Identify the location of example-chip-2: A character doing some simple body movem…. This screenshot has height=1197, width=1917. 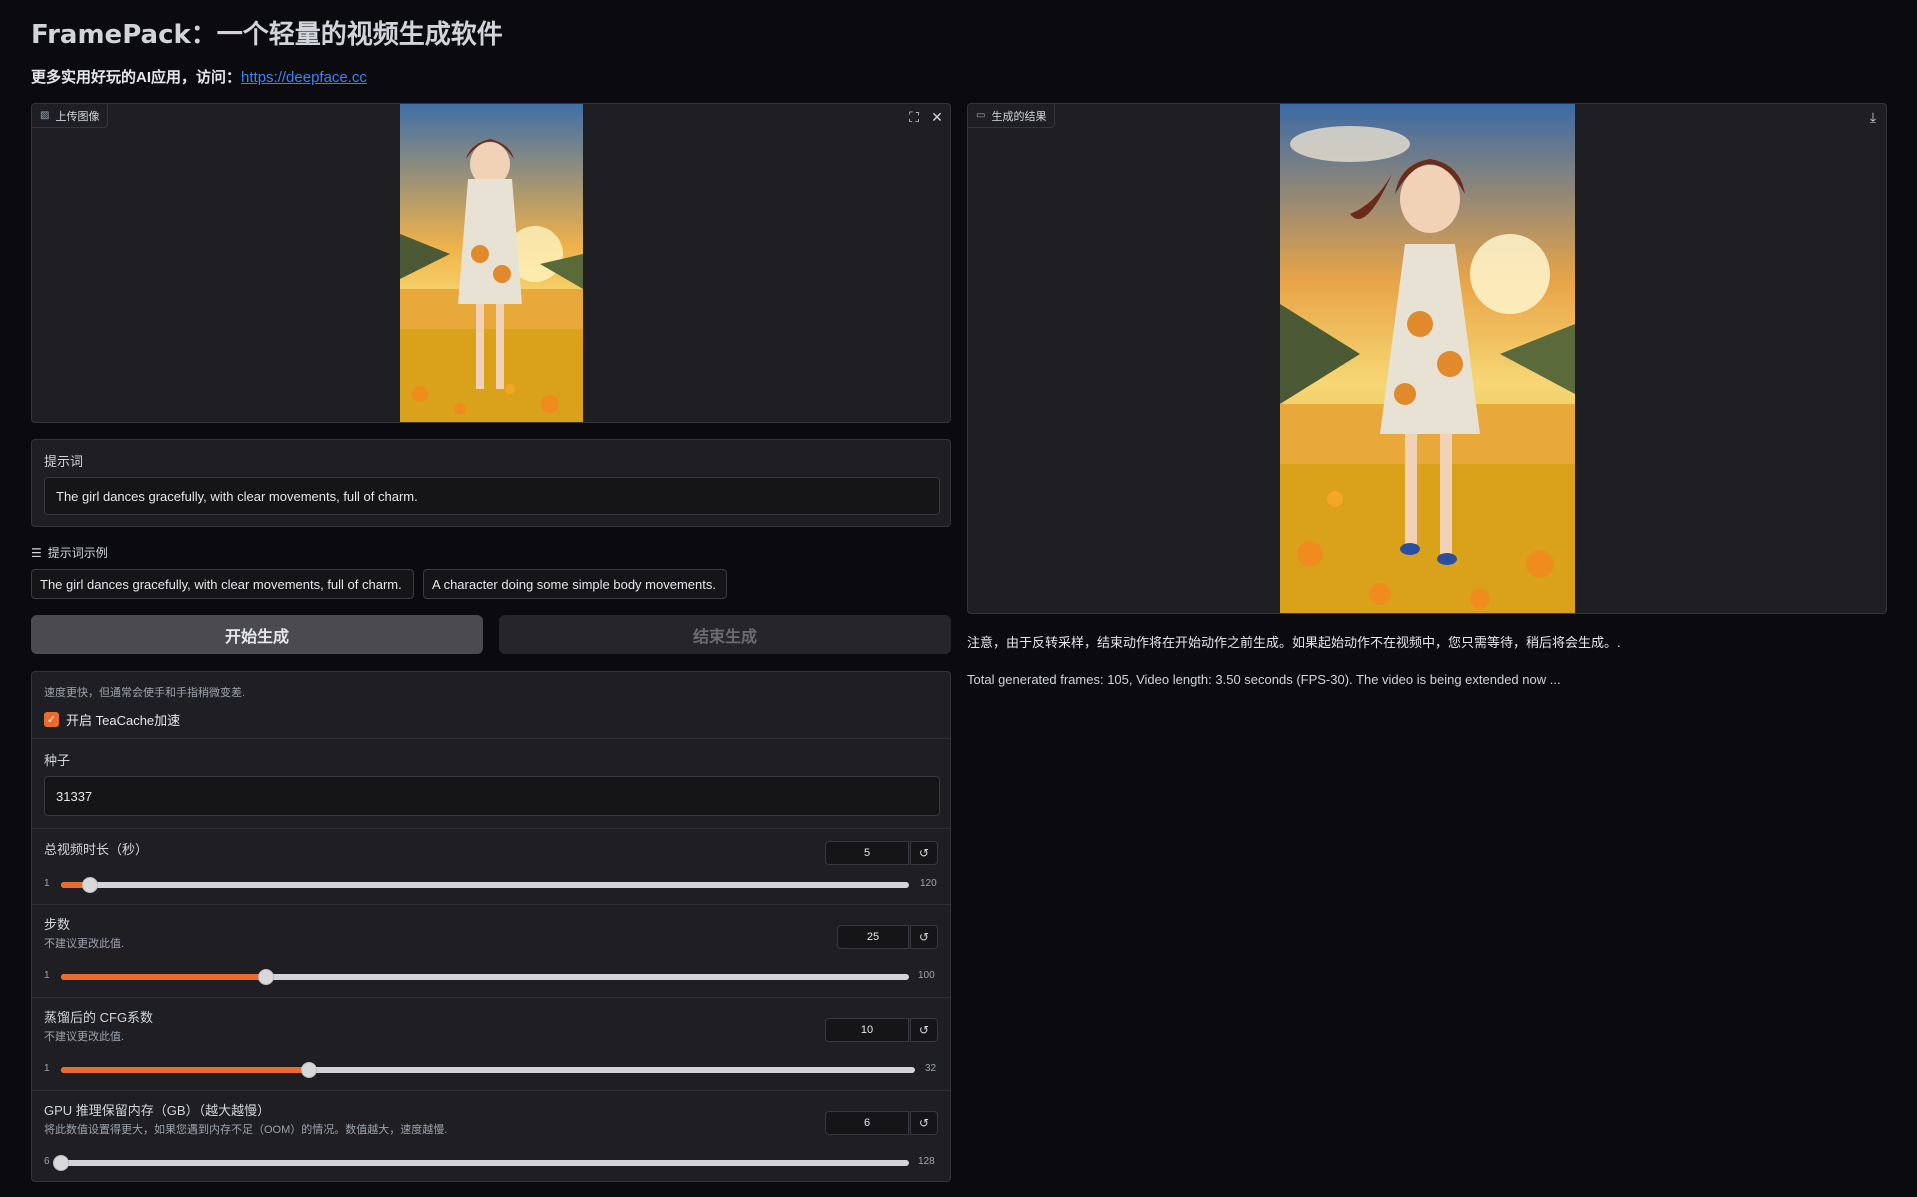
(575, 584).